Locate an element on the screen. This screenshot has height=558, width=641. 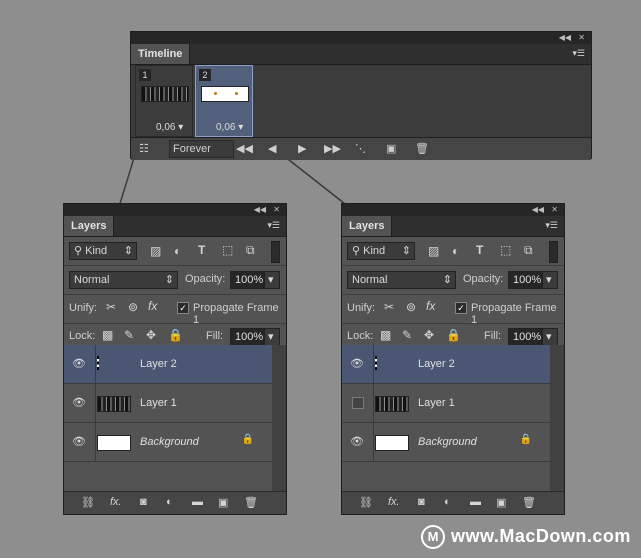
frame-2: 2 0,06 ▾ is located at coordinates (224, 101).